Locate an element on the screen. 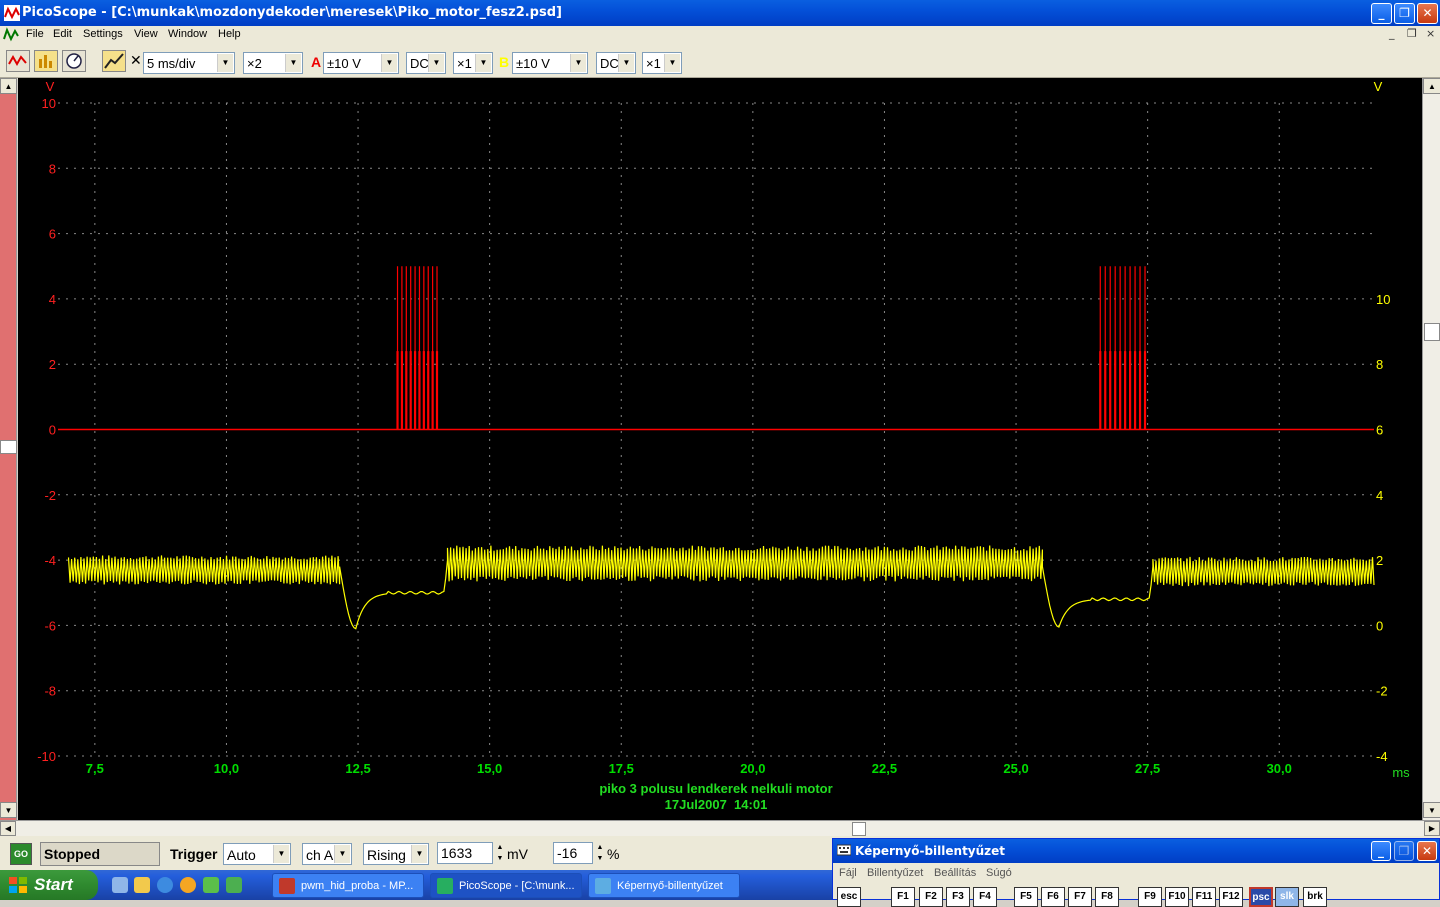 The width and height of the screenshot is (1440, 907). keyboard-minimize-button: _ is located at coordinates (1381, 851).